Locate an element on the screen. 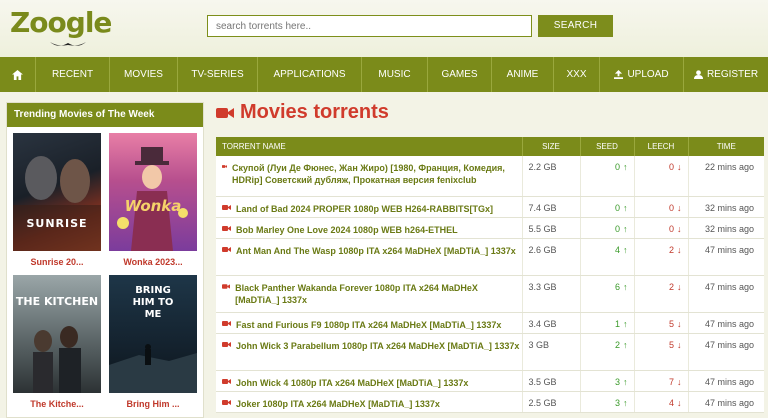 The width and height of the screenshot is (768, 418). nav-tv-series: TV-SERIES is located at coordinates (218, 74).